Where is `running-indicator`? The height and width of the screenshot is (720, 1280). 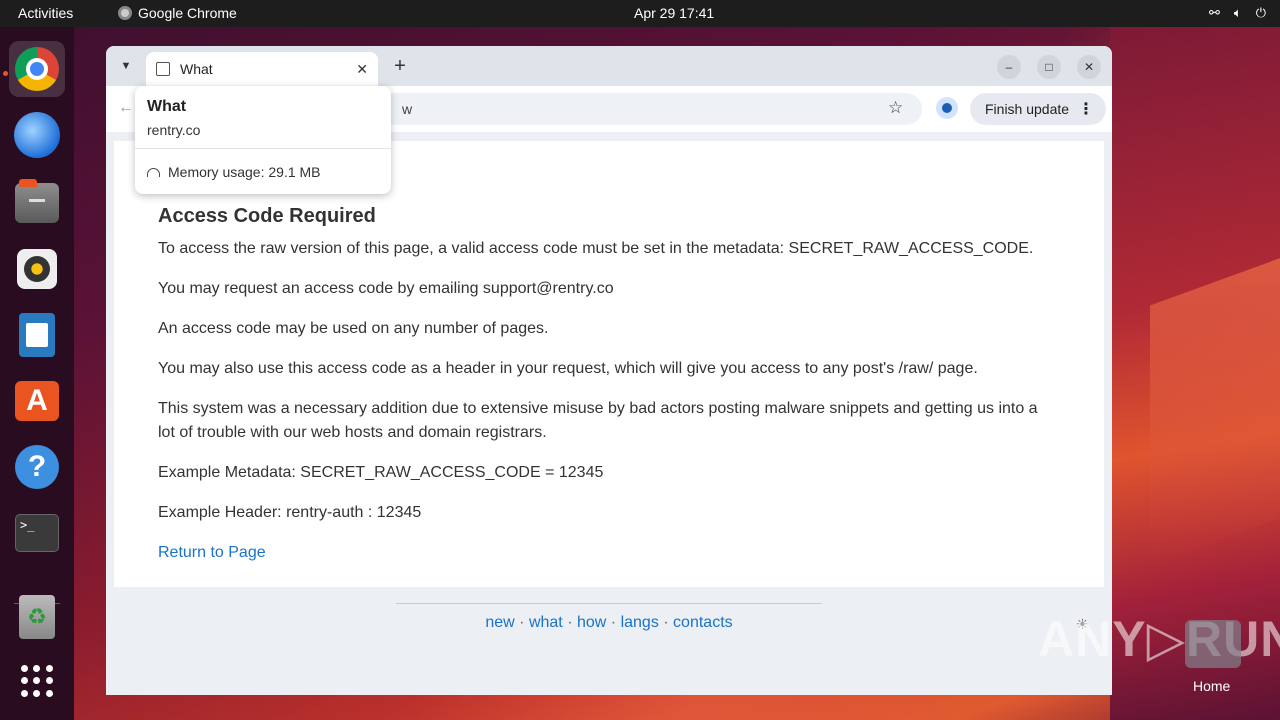
running-indicator is located at coordinates (5, 73).